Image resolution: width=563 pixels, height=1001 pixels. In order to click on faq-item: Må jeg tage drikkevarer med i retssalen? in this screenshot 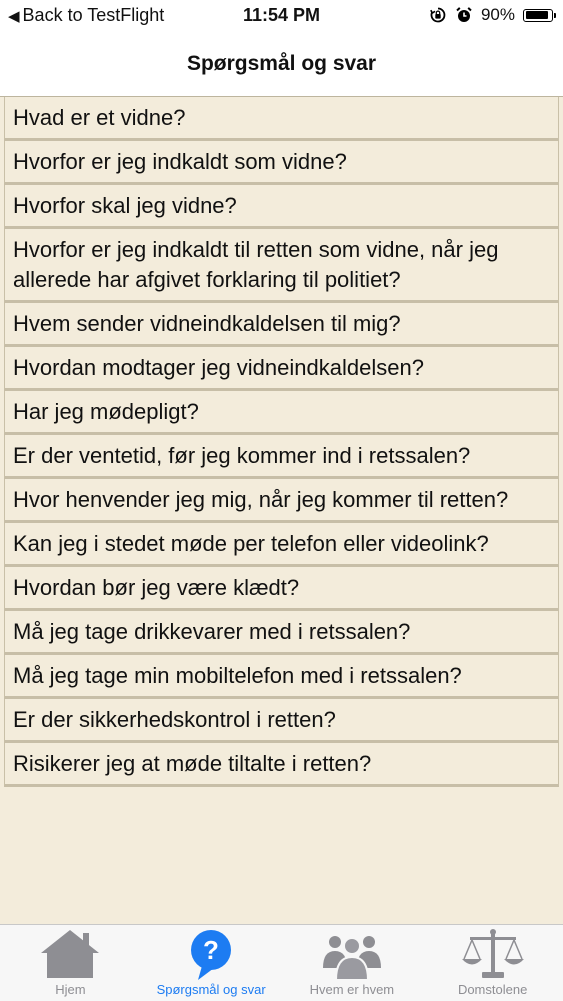, I will do `click(281, 633)`.